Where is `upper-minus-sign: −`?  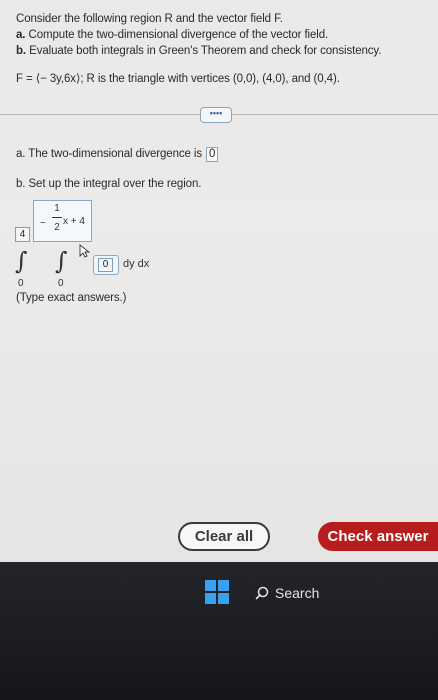 upper-minus-sign: − is located at coordinates (43, 223).